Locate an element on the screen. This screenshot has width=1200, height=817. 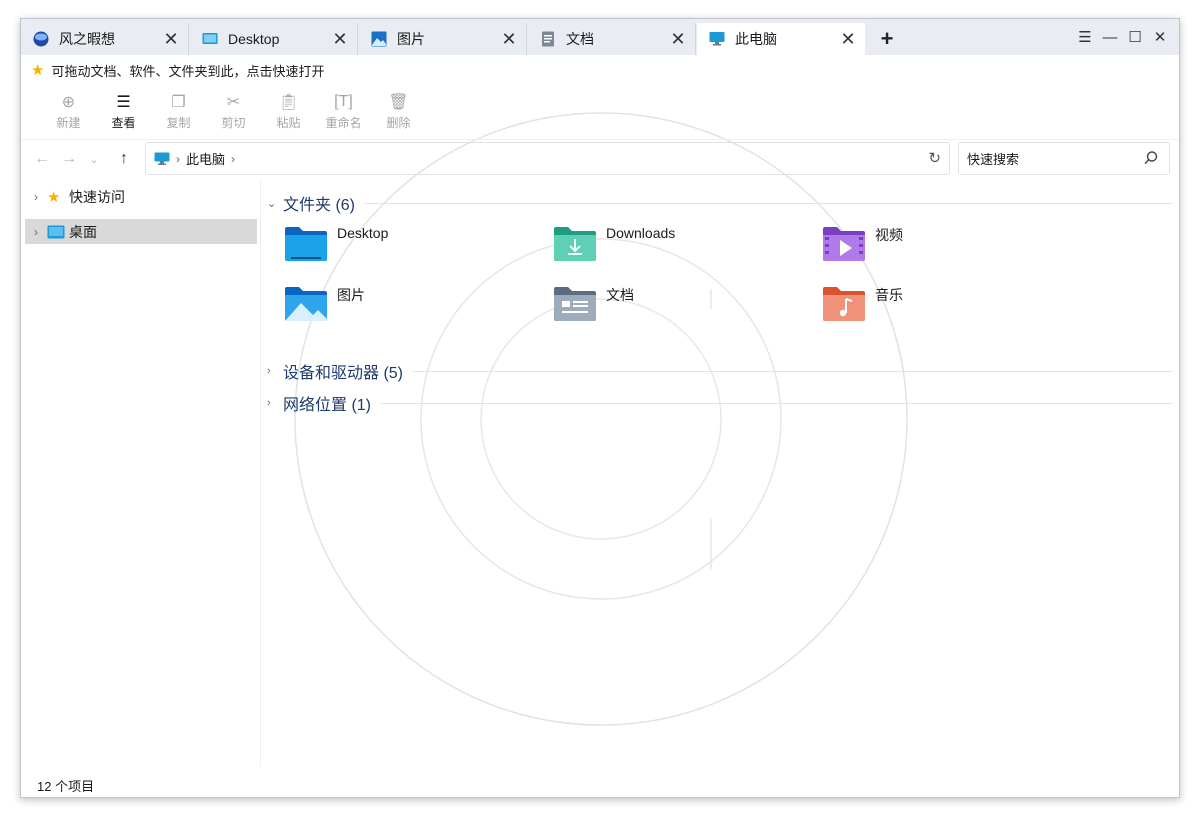
tab-fengzhi: 风之暇想 ✕ is located at coordinates (105, 39).